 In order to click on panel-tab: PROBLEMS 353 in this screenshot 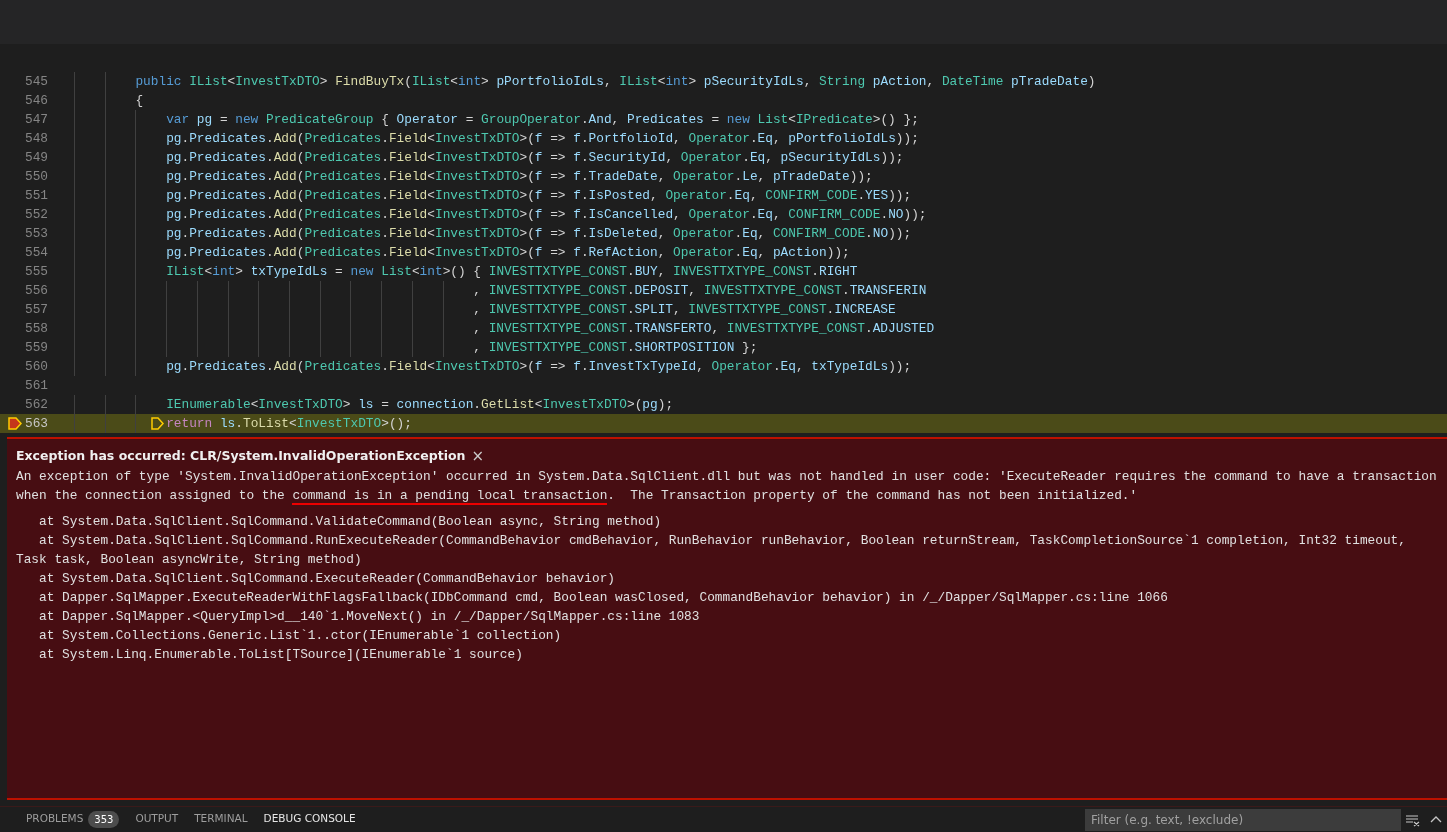, I will do `click(73, 819)`.